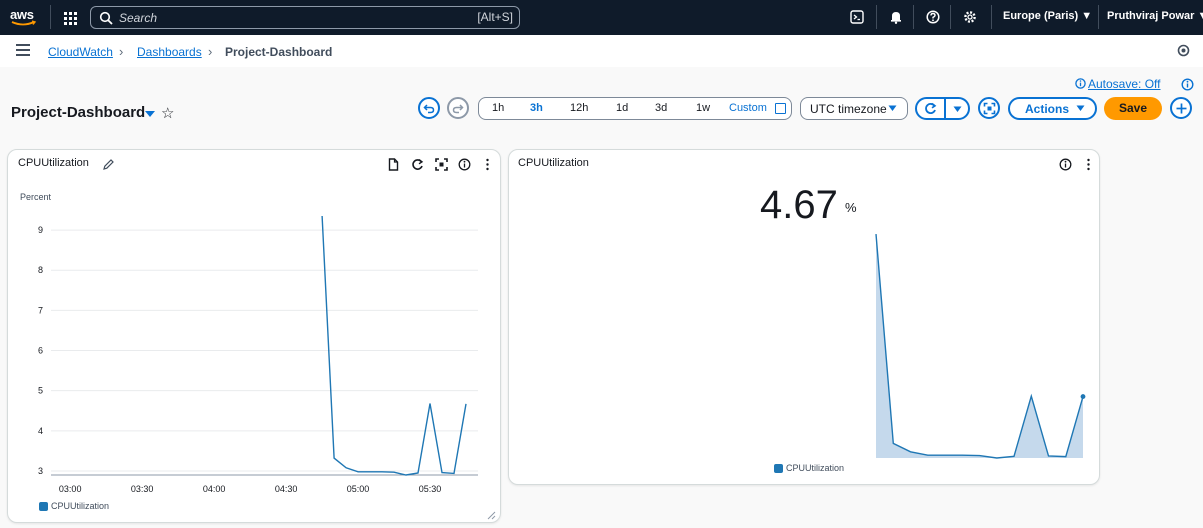 The width and height of the screenshot is (1203, 528). Describe the element at coordinates (1047, 109) in the screenshot. I see `actions-label: Actions` at that location.